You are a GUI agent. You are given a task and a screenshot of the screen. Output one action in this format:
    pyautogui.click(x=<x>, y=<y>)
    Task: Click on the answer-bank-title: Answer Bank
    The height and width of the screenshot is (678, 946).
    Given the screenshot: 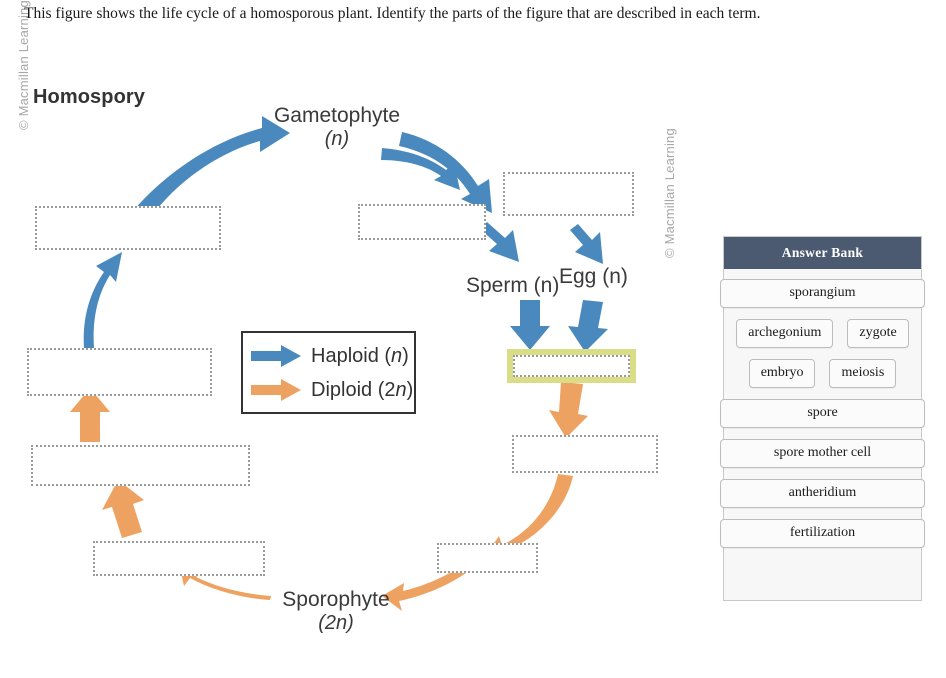 What is the action you would take?
    pyautogui.click(x=822, y=253)
    